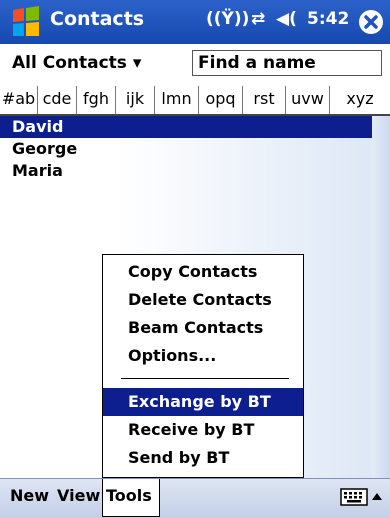 This screenshot has height=518, width=390. Describe the element at coordinates (186, 127) in the screenshot. I see `contact-row: David` at that location.